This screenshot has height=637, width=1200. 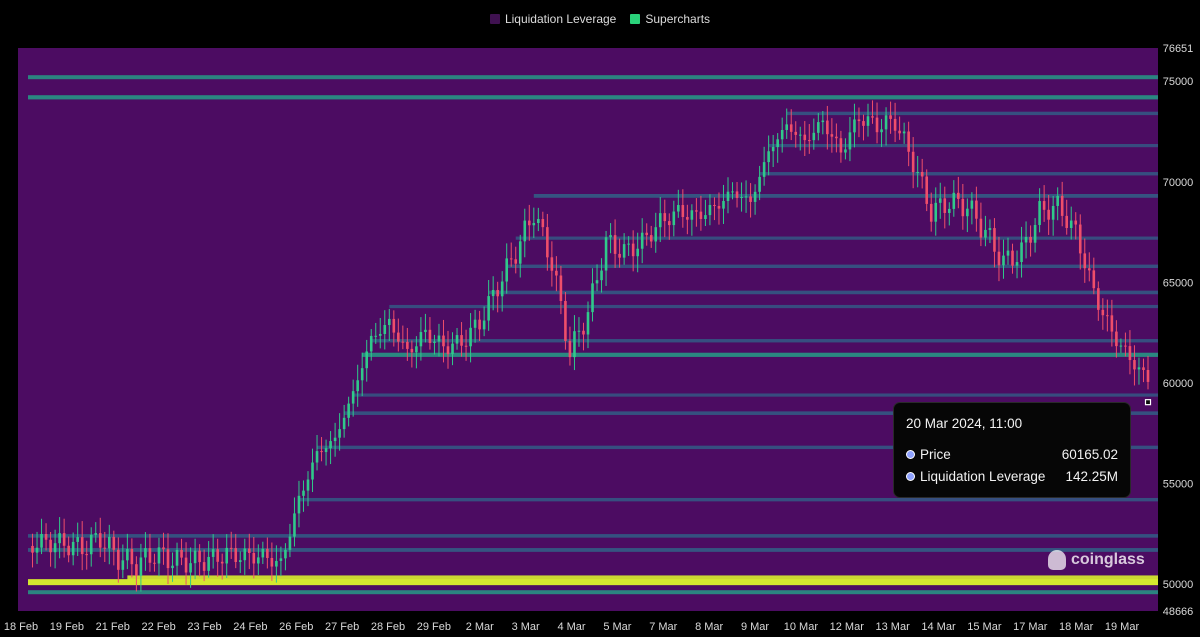 What do you see at coordinates (1057, 560) in the screenshot?
I see `coinglass-logo-icon` at bounding box center [1057, 560].